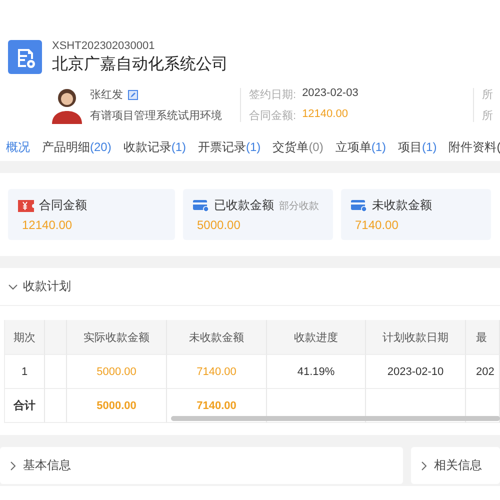  Describe the element at coordinates (330, 94) in the screenshot. I see `field-value: 2023-02-03` at that location.